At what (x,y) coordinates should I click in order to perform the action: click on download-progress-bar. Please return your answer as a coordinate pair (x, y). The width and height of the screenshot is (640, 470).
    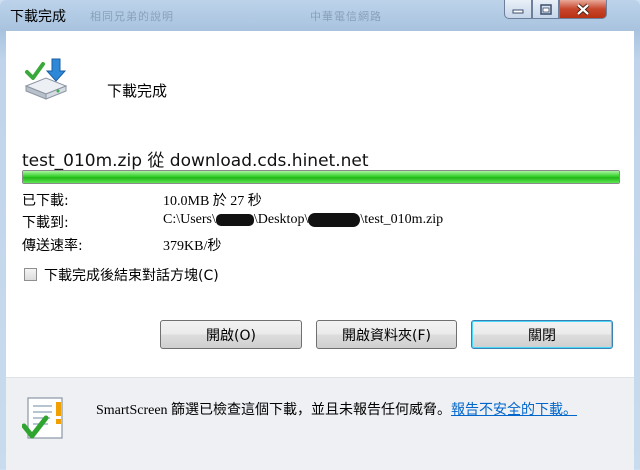
    Looking at the image, I should click on (321, 177).